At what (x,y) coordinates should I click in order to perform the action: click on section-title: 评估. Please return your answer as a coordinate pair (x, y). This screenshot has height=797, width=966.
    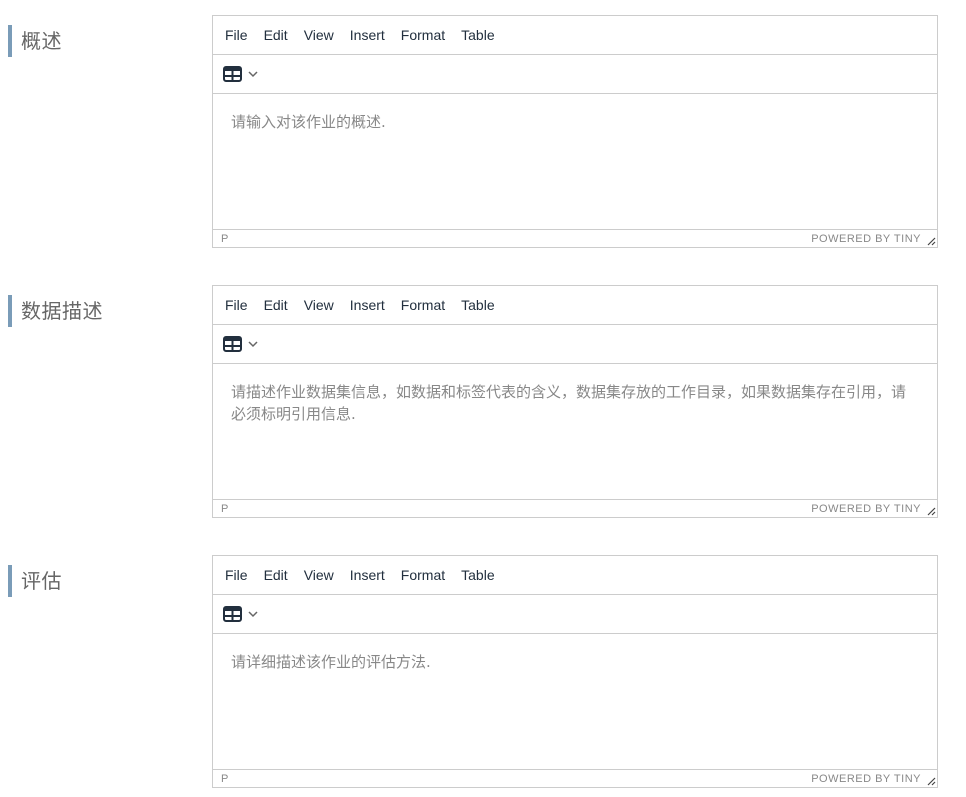
    Looking at the image, I should click on (41, 581).